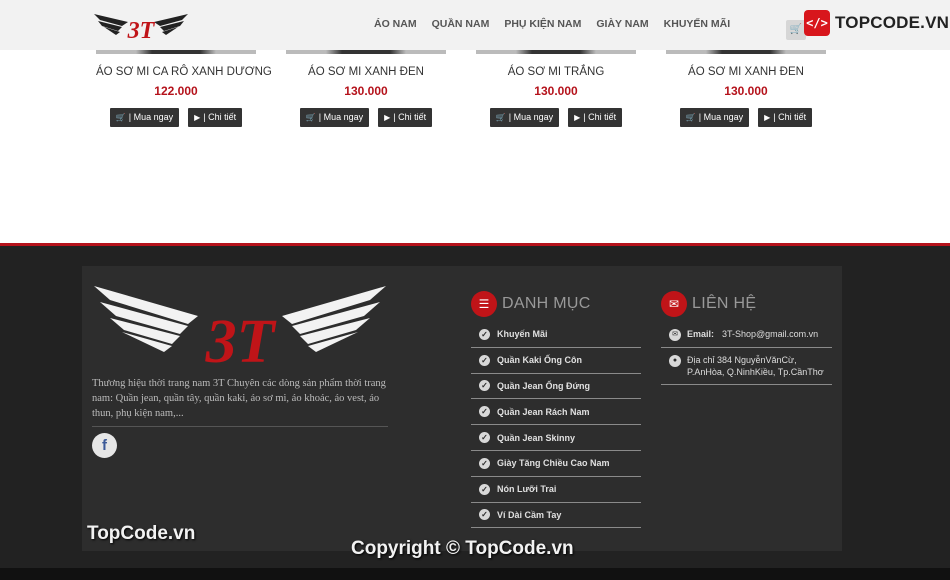 This screenshot has width=950, height=580. I want to click on brand-logo-small: 3T, so click(141, 26).